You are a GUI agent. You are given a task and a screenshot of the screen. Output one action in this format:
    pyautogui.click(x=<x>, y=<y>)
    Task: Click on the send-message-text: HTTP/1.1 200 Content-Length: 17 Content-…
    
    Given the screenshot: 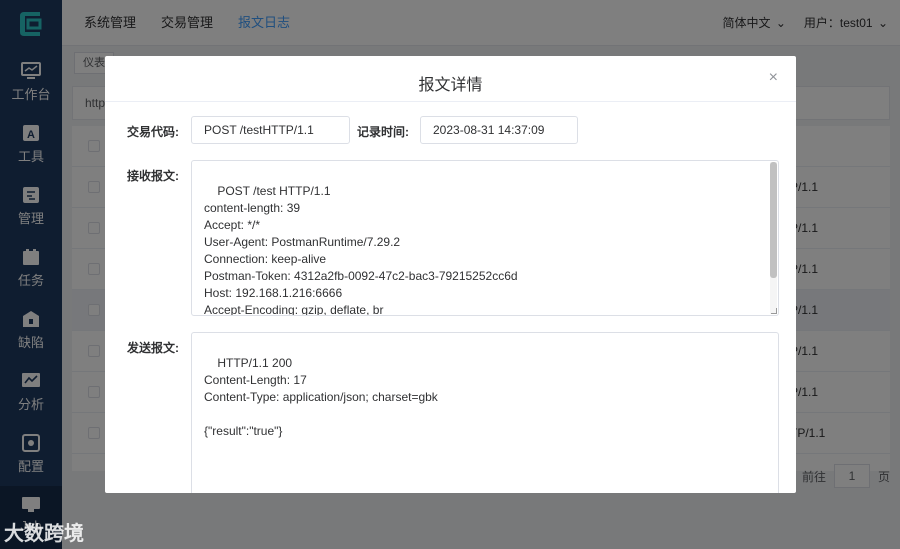 What is the action you would take?
    pyautogui.click(x=321, y=397)
    